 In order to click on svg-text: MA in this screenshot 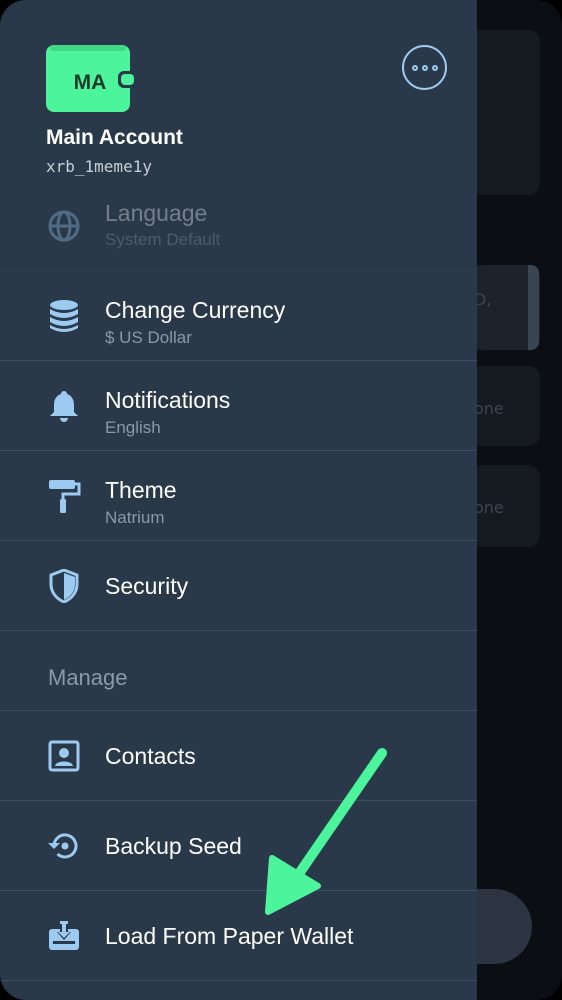, I will do `click(90, 82)`.